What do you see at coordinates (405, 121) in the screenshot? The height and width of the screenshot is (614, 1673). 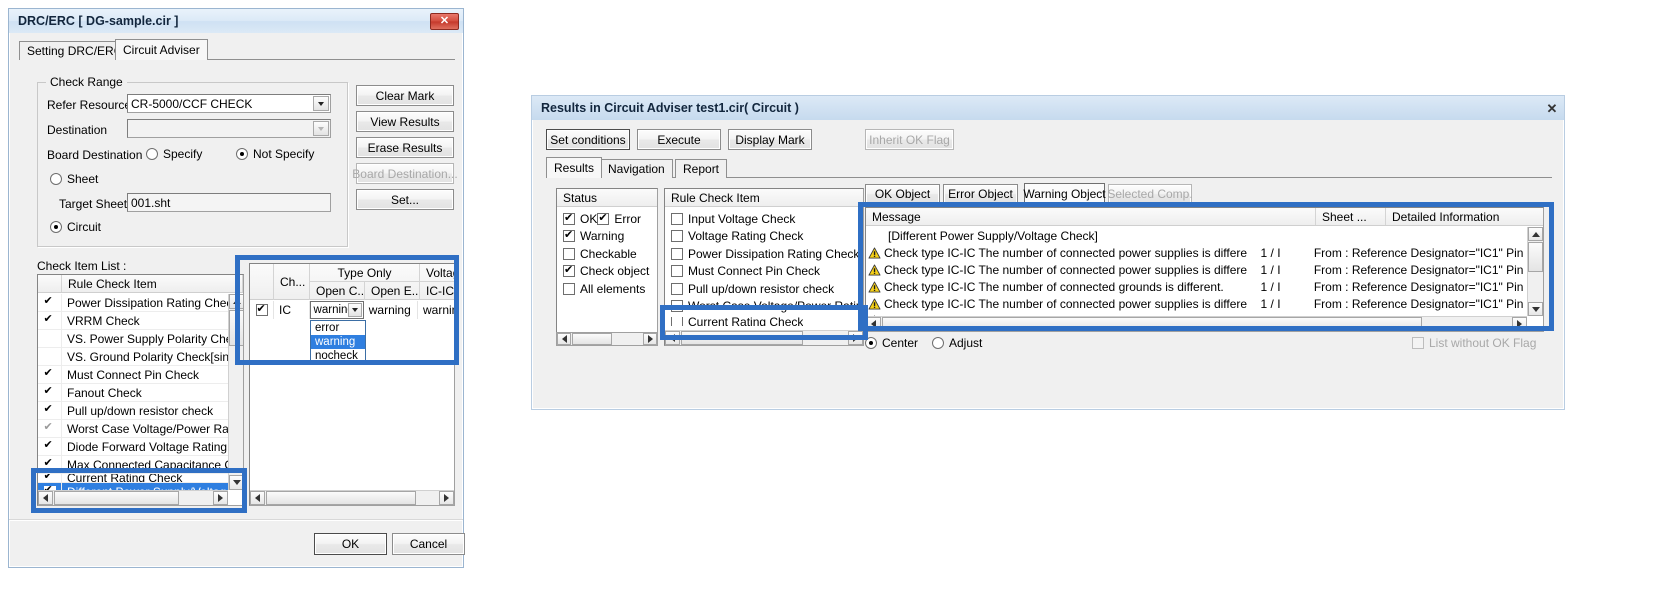 I see `view-results-button: View Results` at bounding box center [405, 121].